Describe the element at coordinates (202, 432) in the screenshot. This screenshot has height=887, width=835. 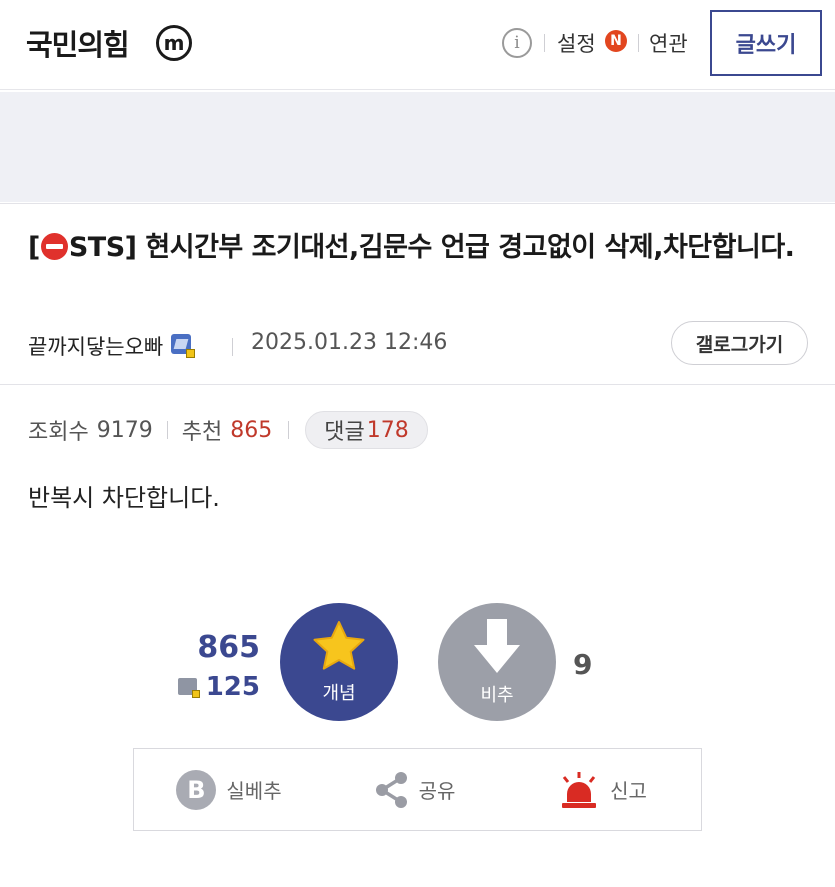
I see `recommend-label: 추천` at that location.